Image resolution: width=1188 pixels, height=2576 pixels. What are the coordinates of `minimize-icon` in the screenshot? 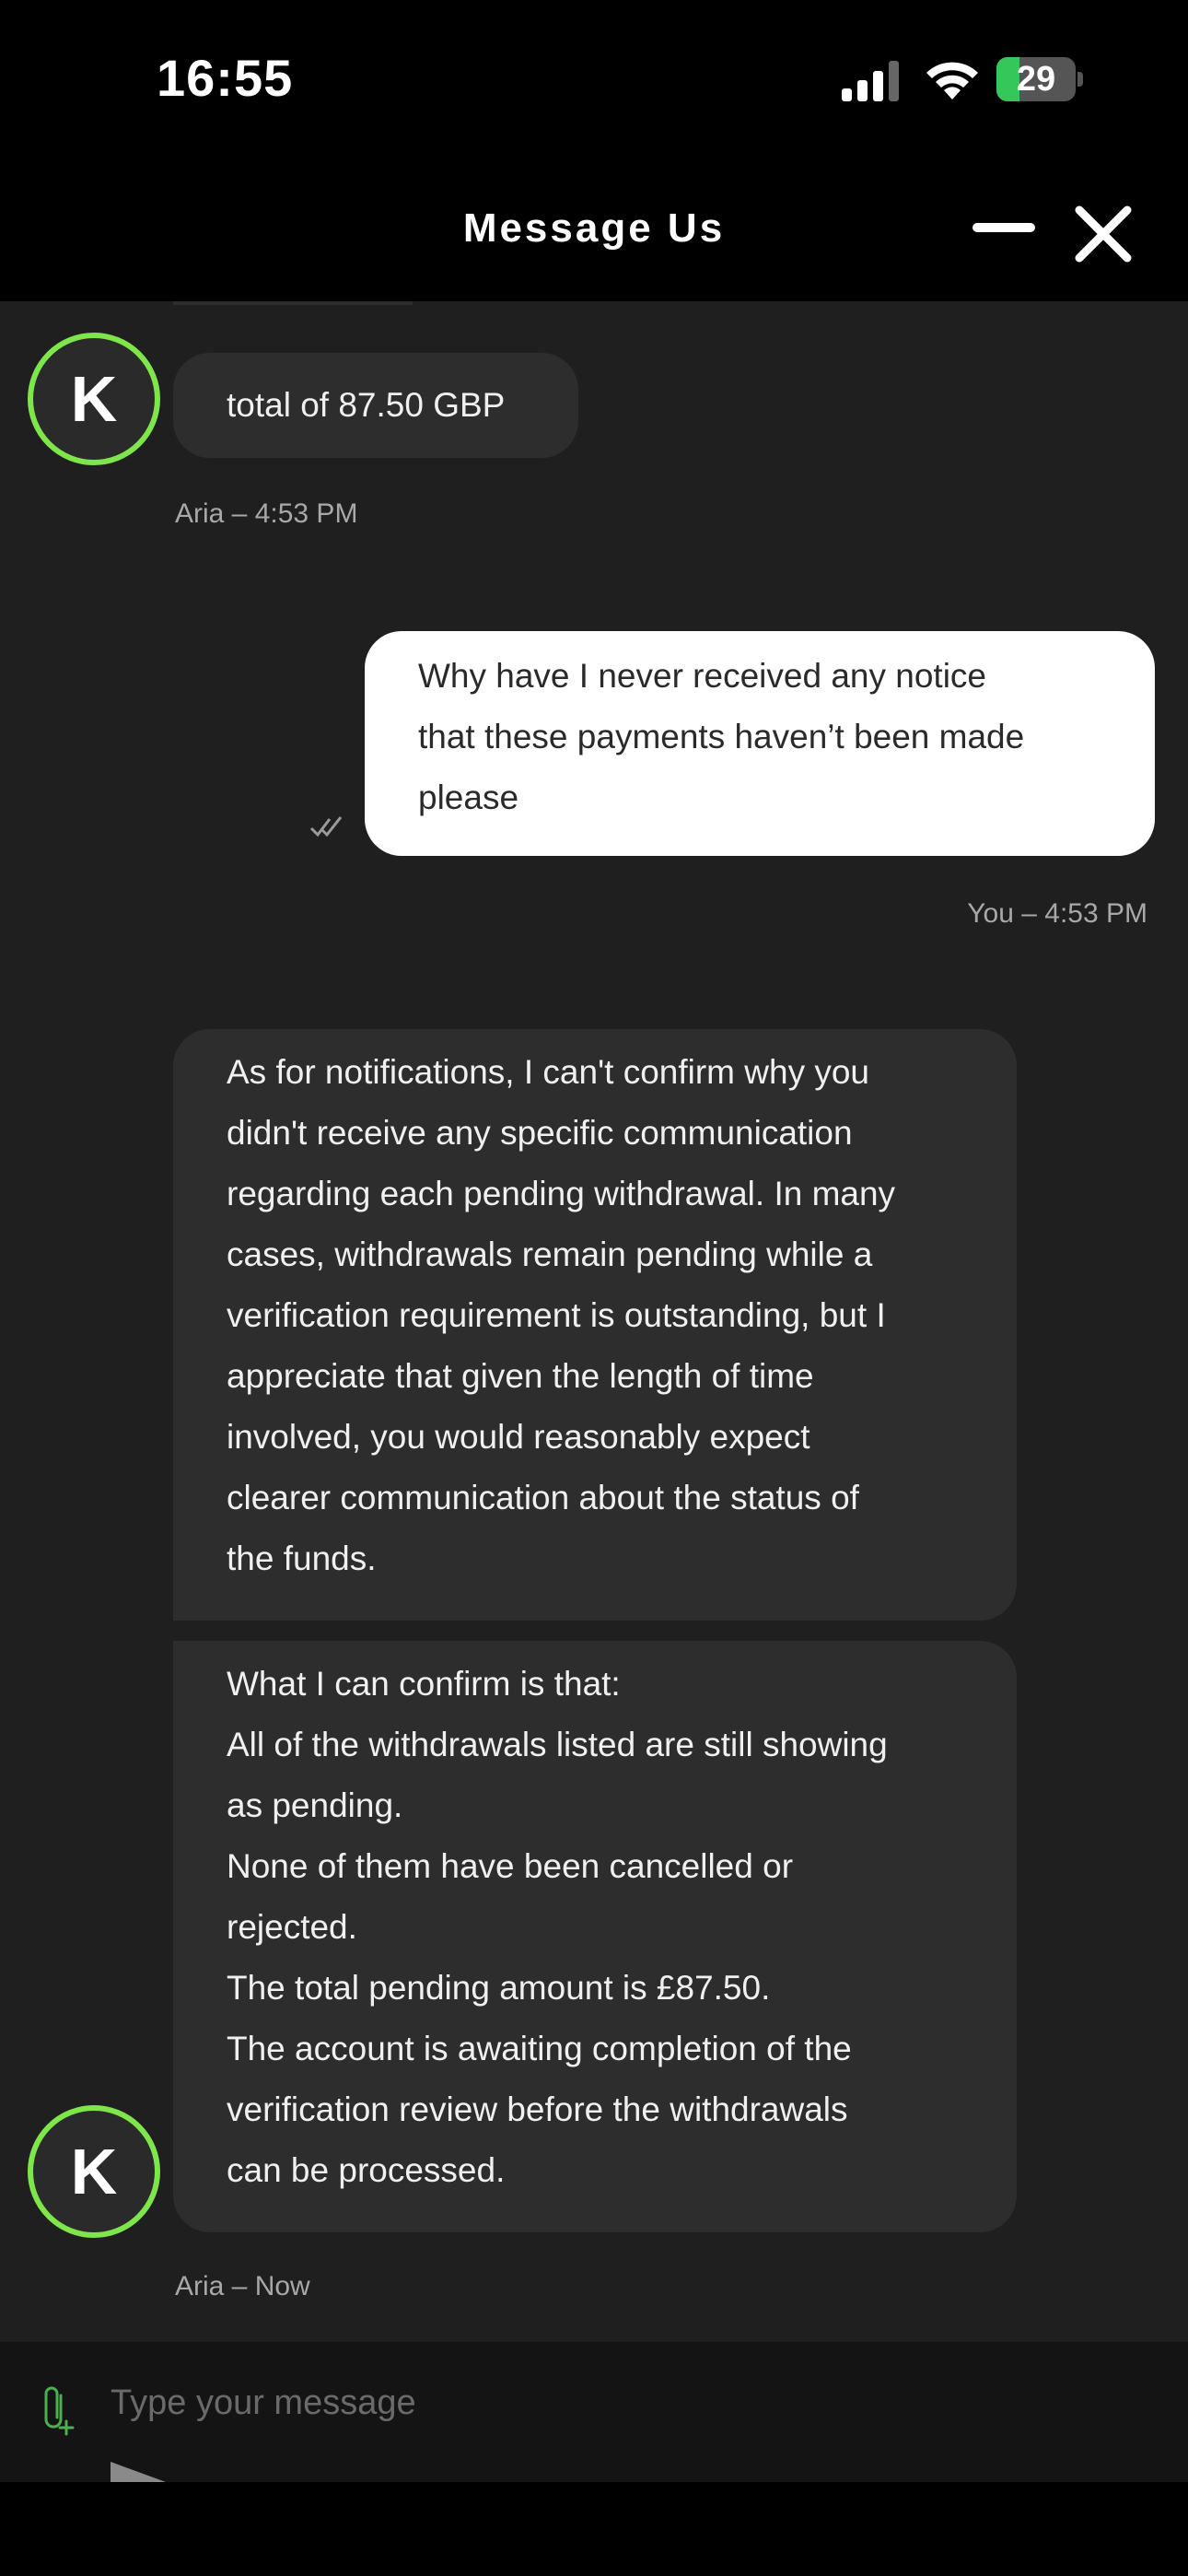 It's located at (1004, 228).